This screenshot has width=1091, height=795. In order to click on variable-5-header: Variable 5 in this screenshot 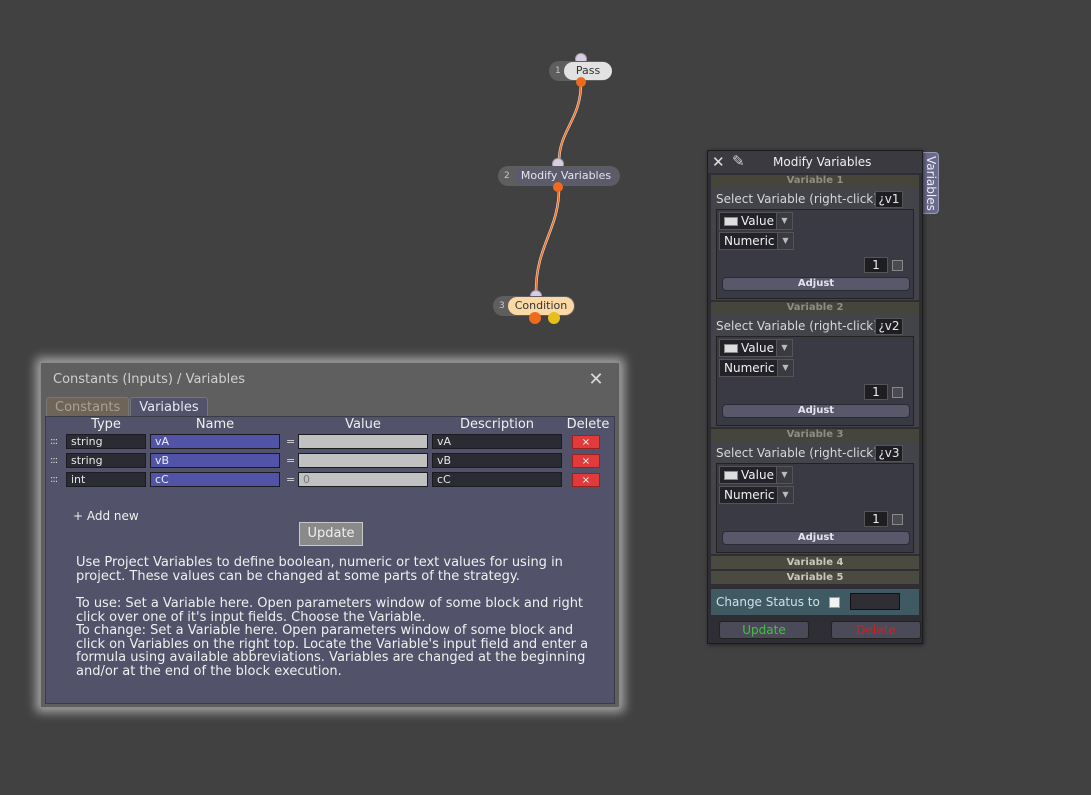, I will do `click(815, 577)`.